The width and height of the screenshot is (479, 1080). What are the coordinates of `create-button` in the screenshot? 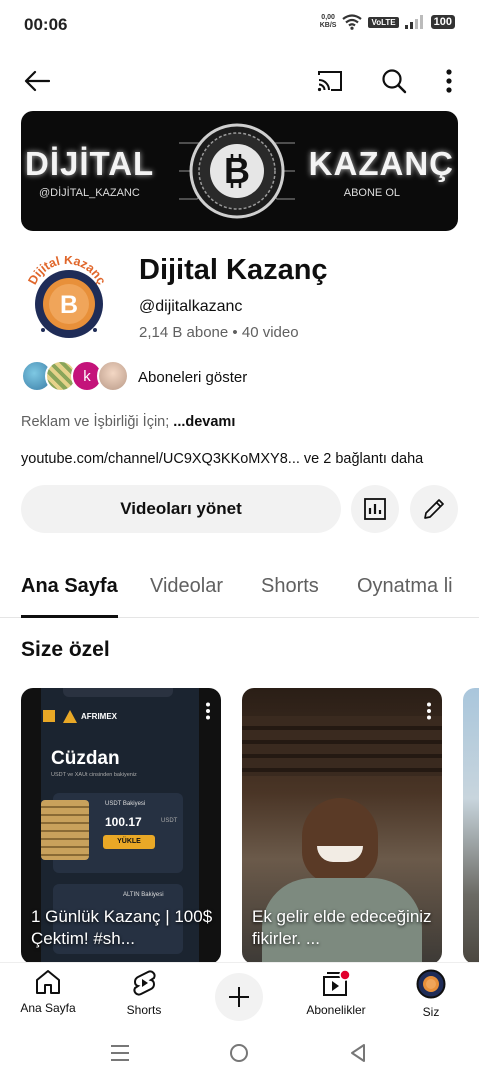 It's located at (239, 997).